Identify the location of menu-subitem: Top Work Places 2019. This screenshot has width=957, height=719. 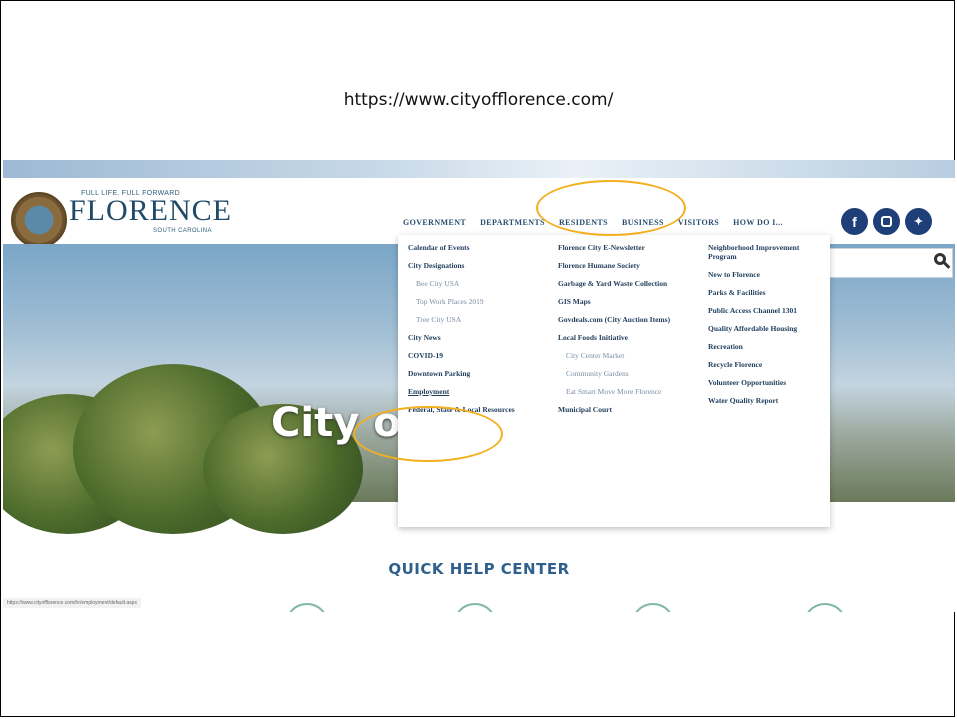
(472, 301).